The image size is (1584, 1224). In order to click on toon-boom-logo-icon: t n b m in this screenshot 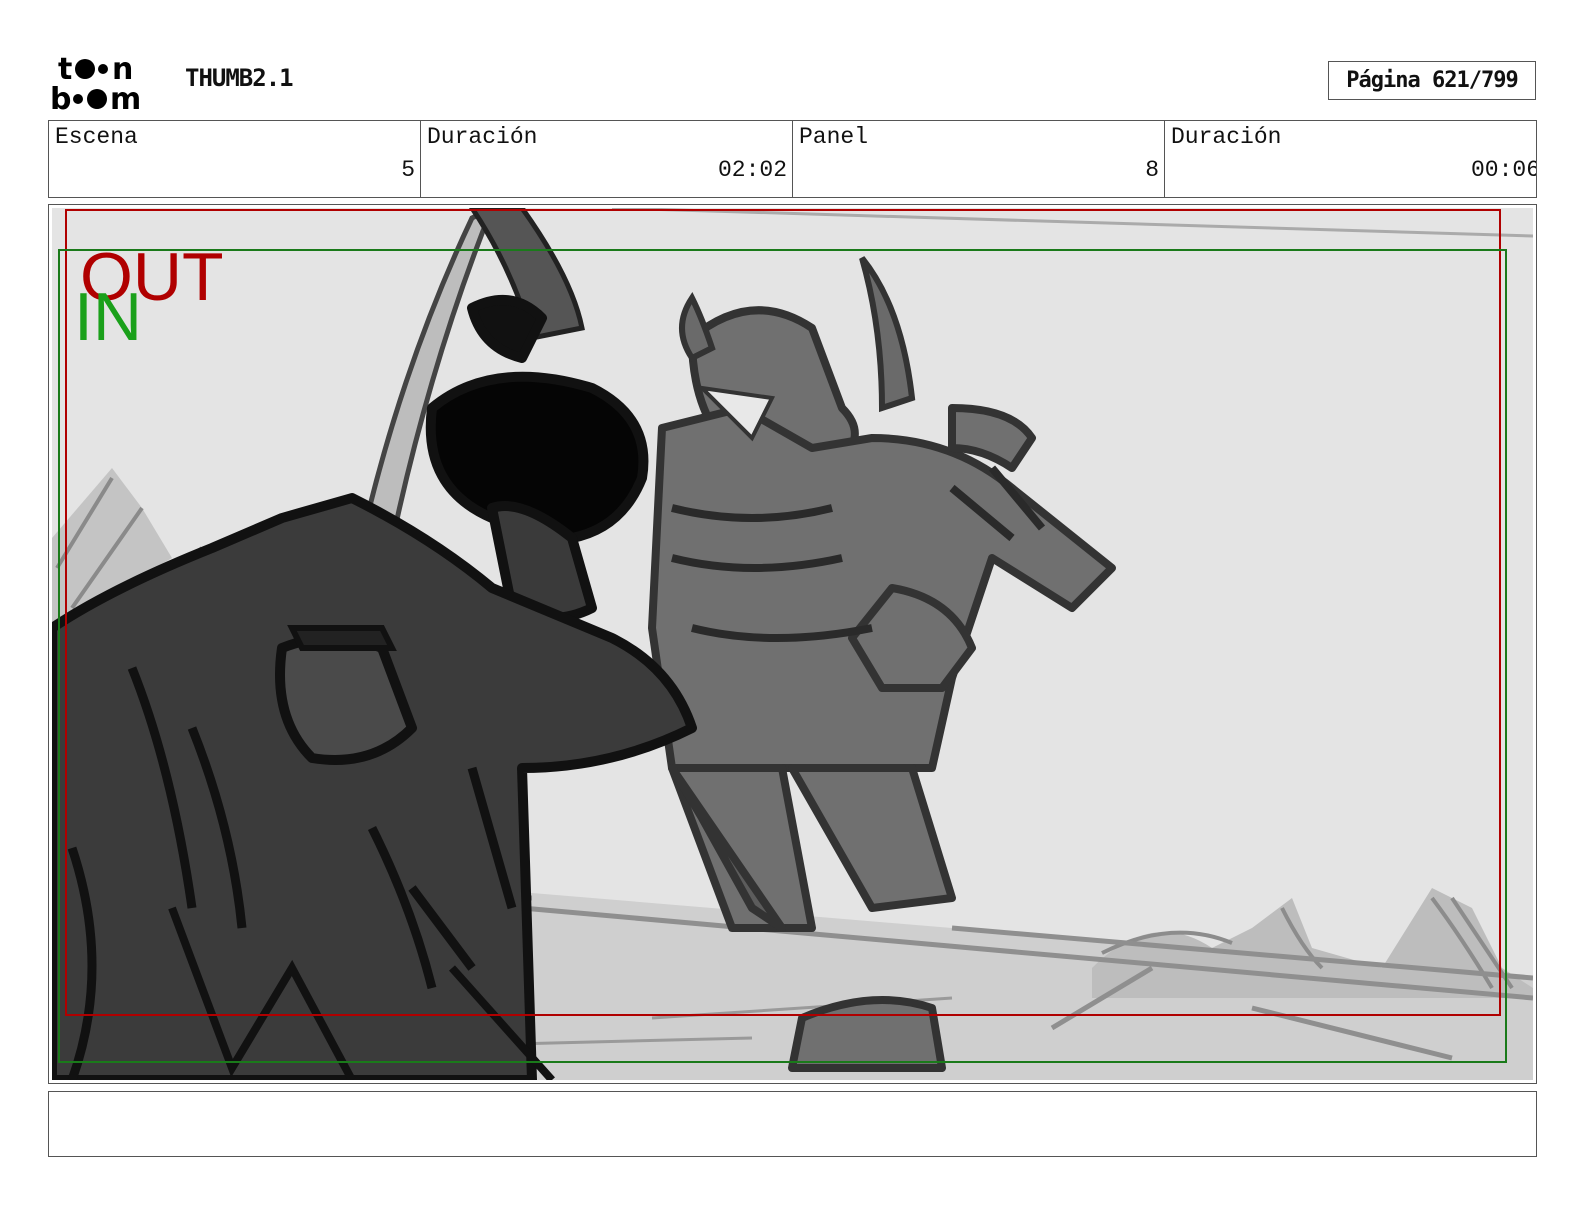, I will do `click(95, 82)`.